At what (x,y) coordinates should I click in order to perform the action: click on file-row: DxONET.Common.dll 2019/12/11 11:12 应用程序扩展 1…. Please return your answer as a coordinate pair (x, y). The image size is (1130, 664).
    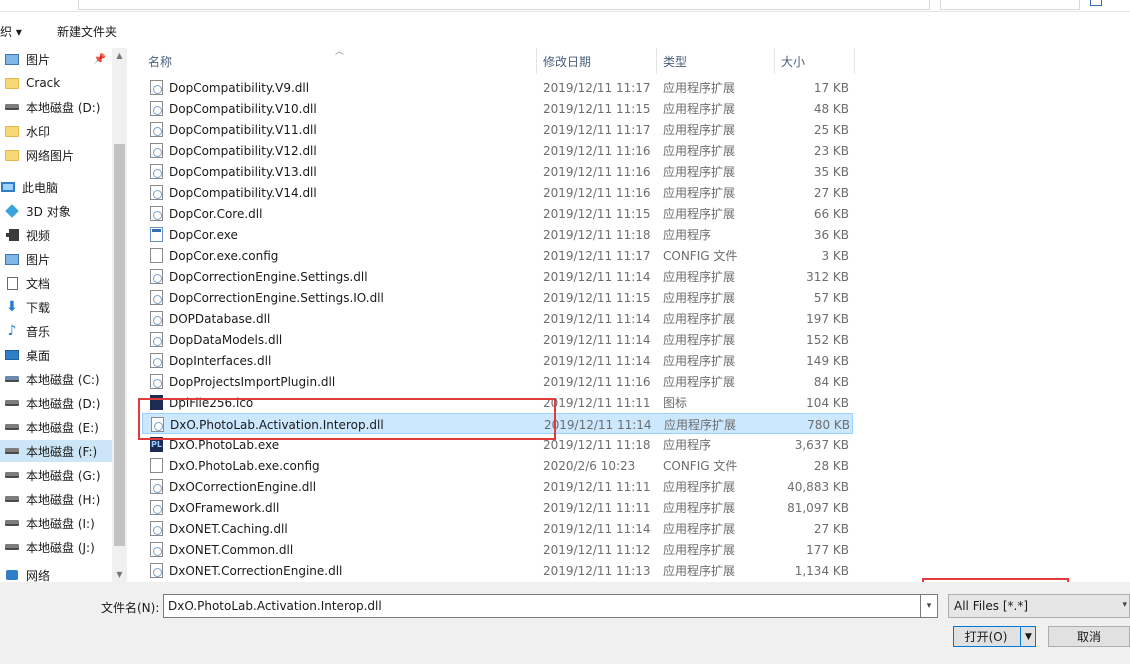
    Looking at the image, I should click on (497, 549).